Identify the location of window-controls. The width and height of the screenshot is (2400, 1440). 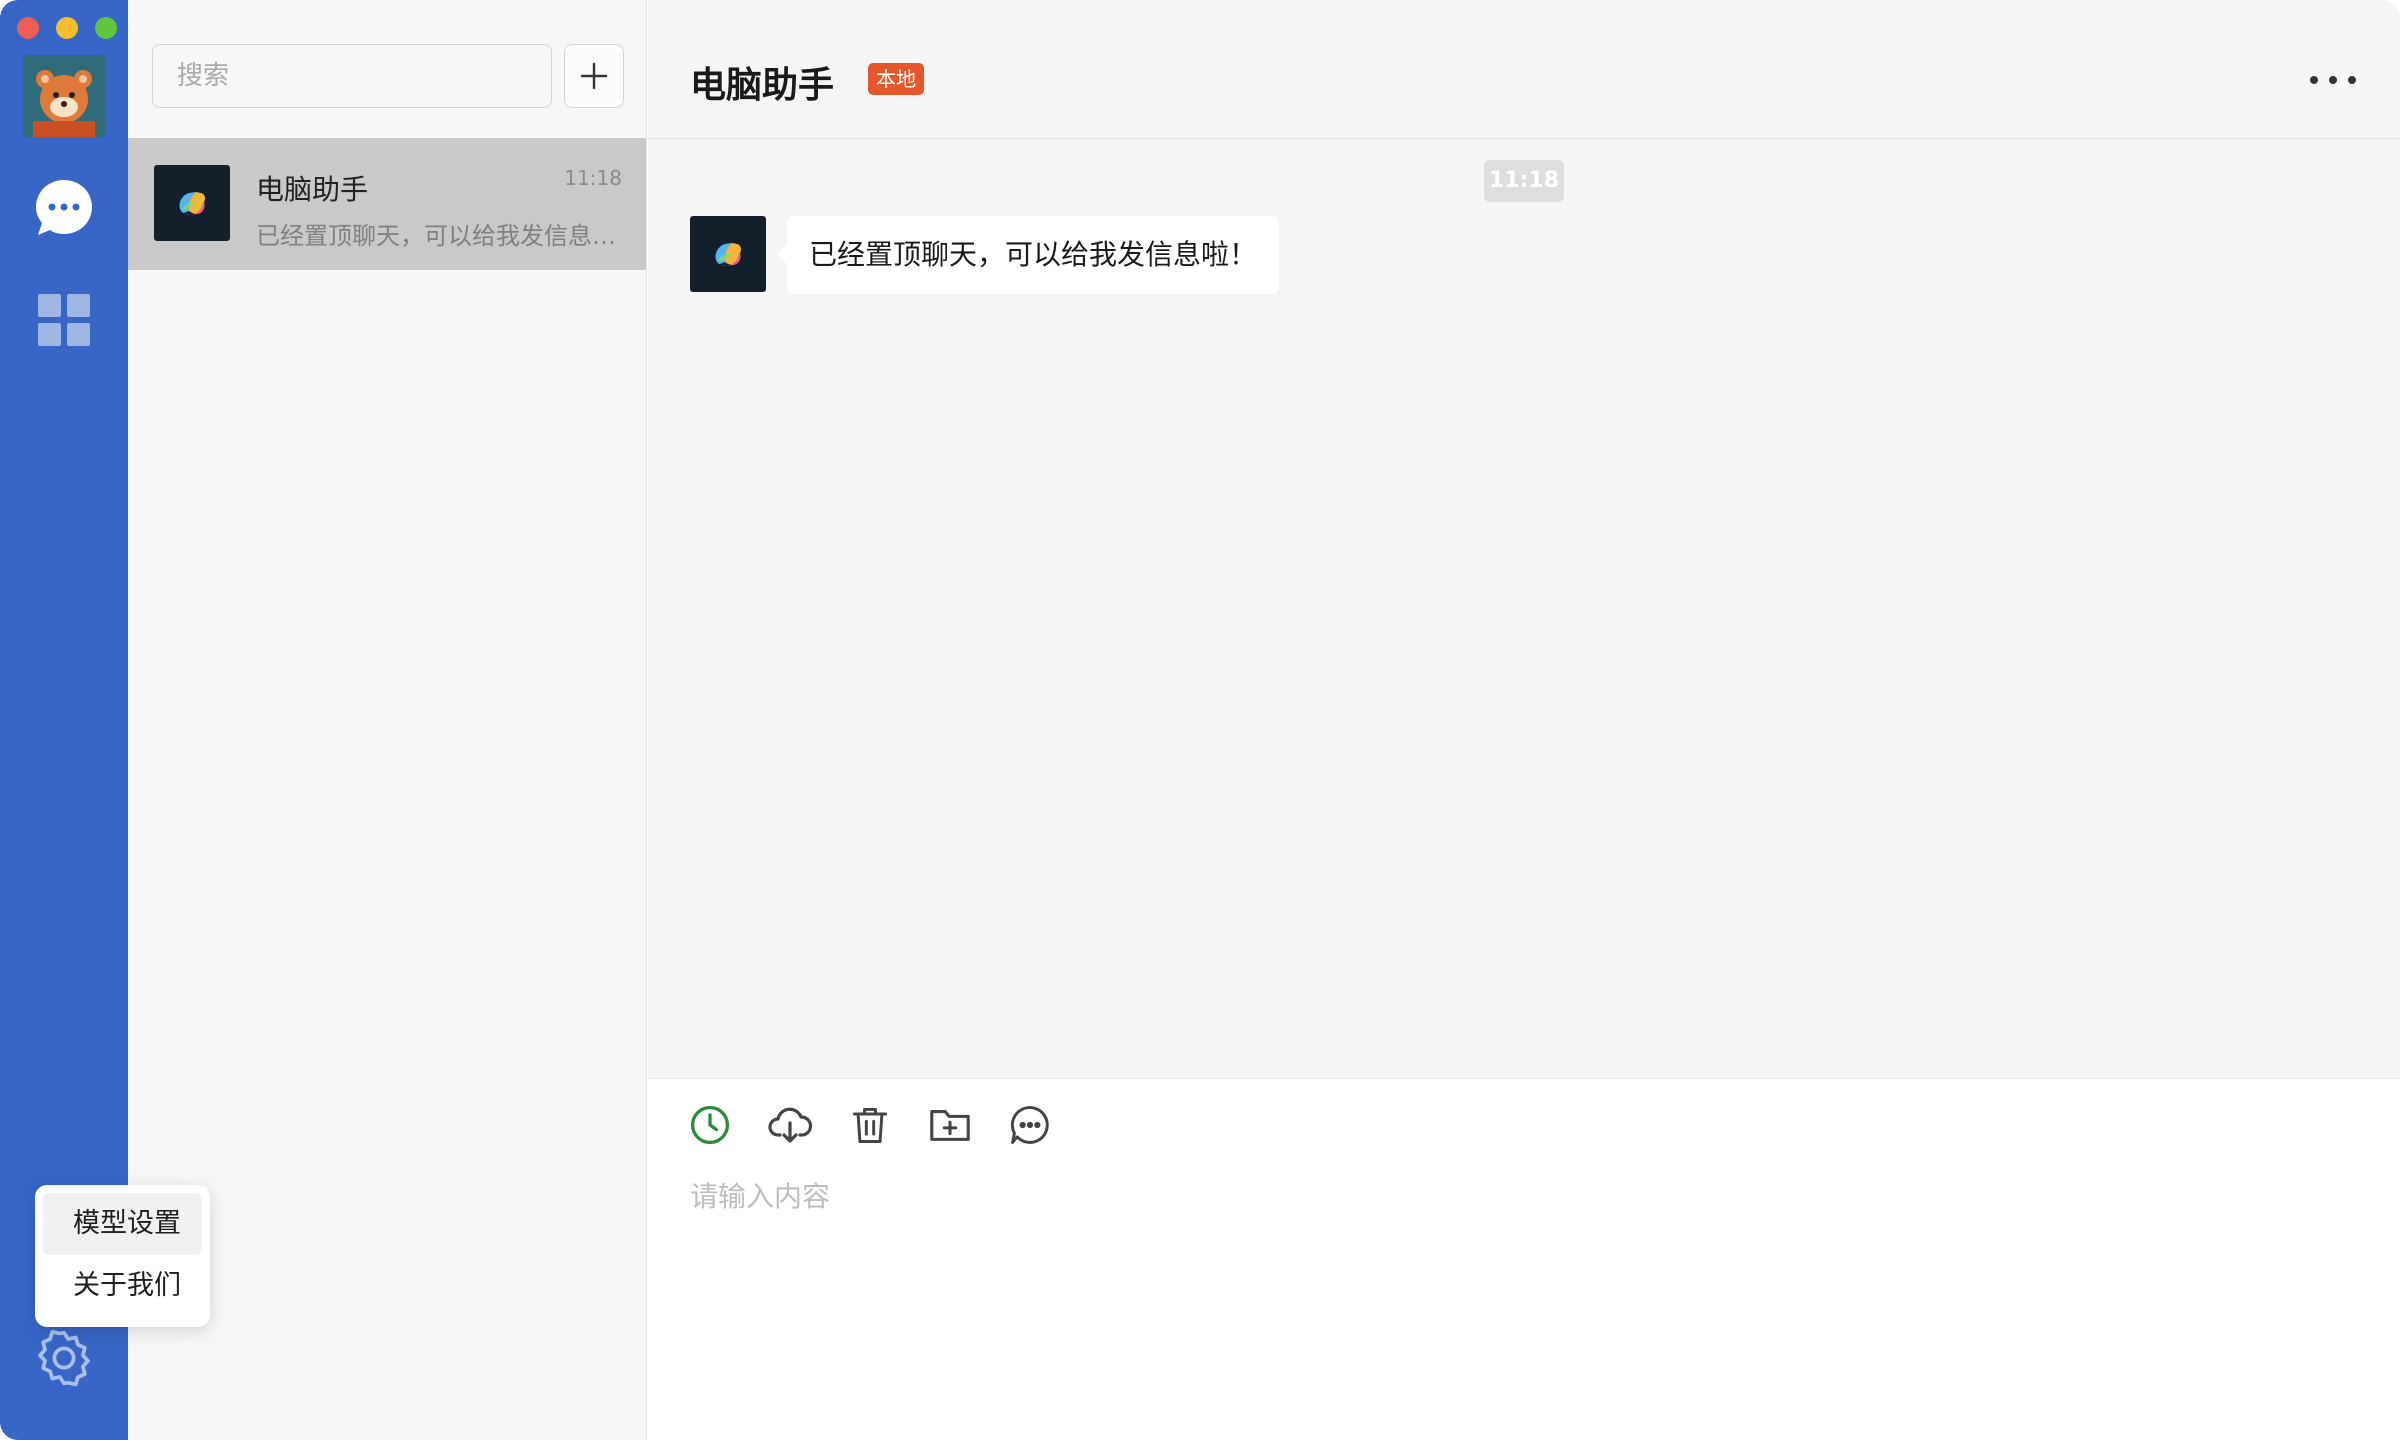
(67, 28).